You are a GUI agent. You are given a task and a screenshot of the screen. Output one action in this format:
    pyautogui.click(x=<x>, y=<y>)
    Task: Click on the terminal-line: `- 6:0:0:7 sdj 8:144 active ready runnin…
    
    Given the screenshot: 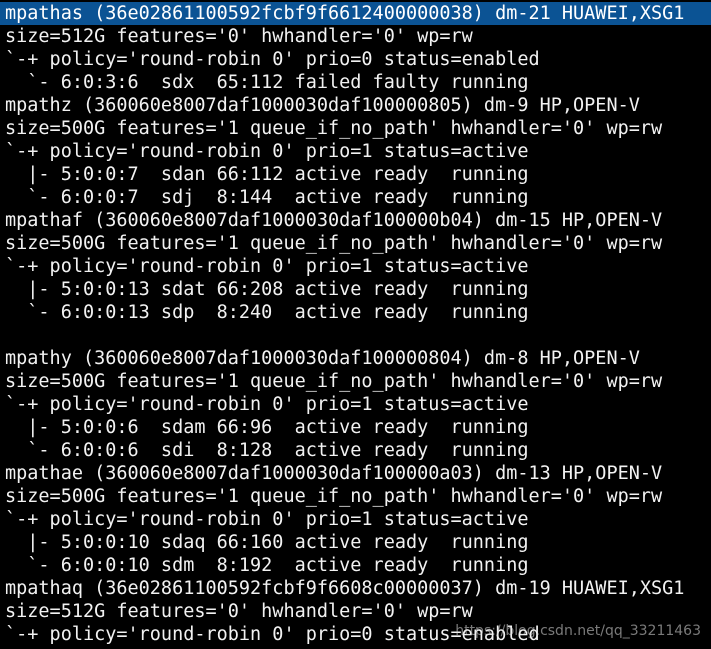 What is the action you would take?
    pyautogui.click(x=267, y=197)
    